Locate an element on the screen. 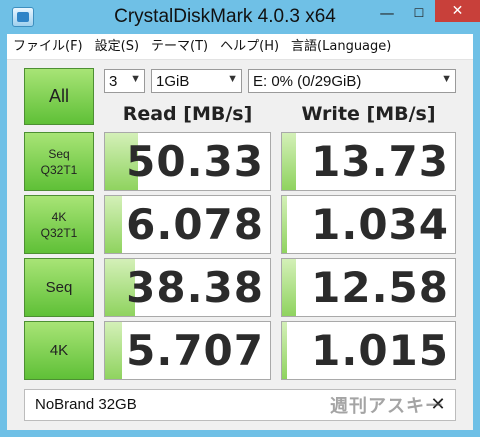  write-value: 12.58 is located at coordinates (380, 287).